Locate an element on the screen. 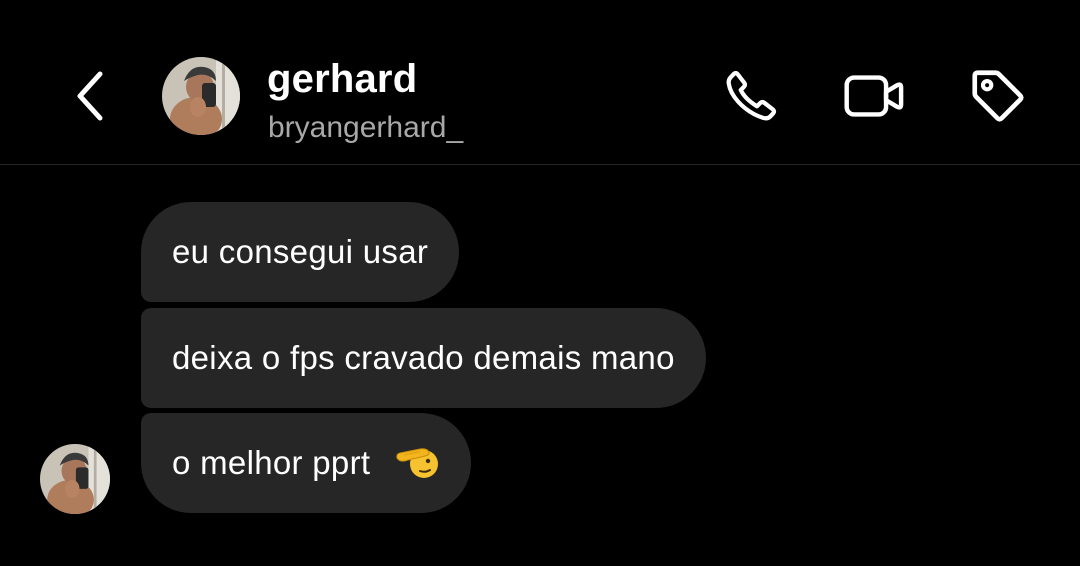 Image resolution: width=1080 pixels, height=566 pixels. message-bubble: deixa o fps cravado demais mano is located at coordinates (423, 358).